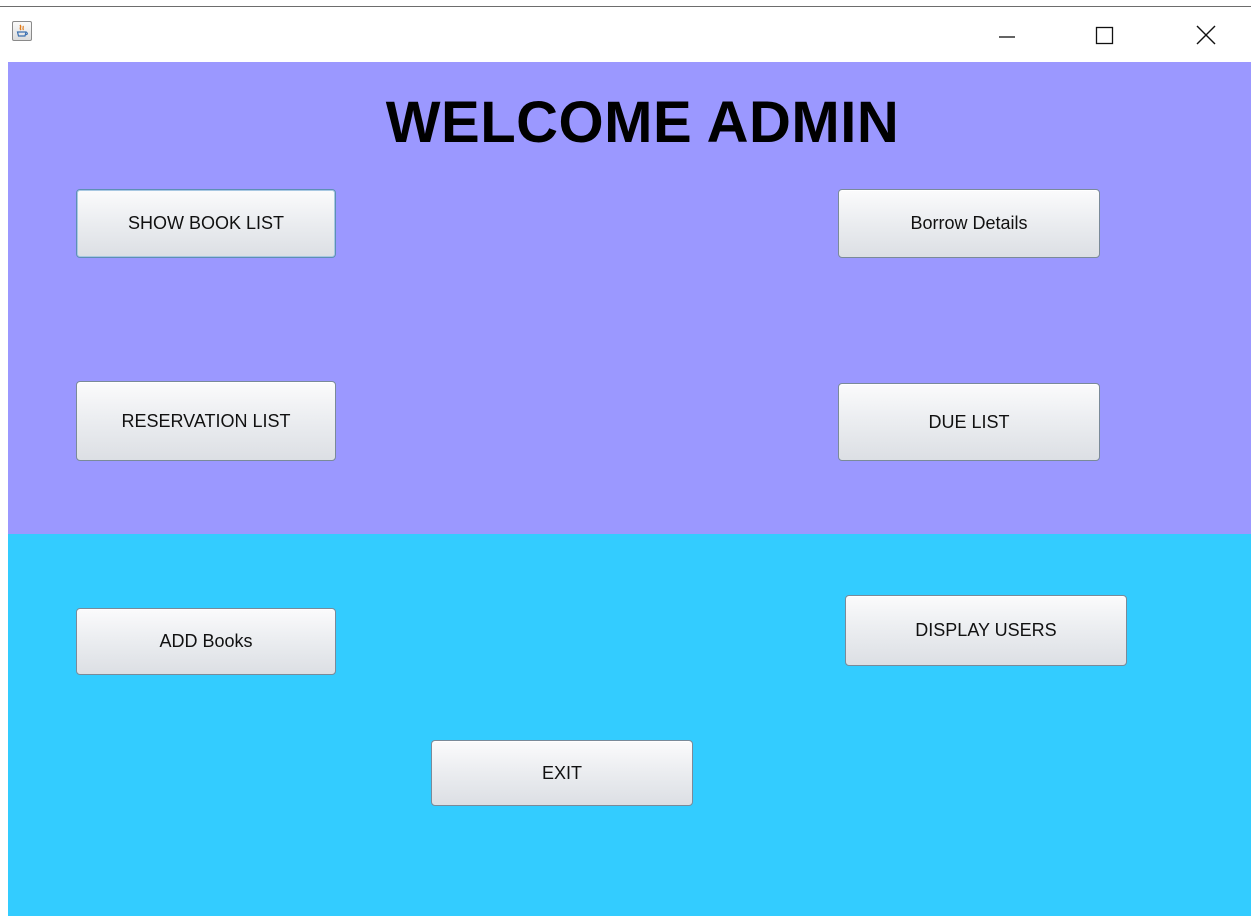 Image resolution: width=1251 pixels, height=916 pixels. What do you see at coordinates (22, 31) in the screenshot?
I see `java-app-icon` at bounding box center [22, 31].